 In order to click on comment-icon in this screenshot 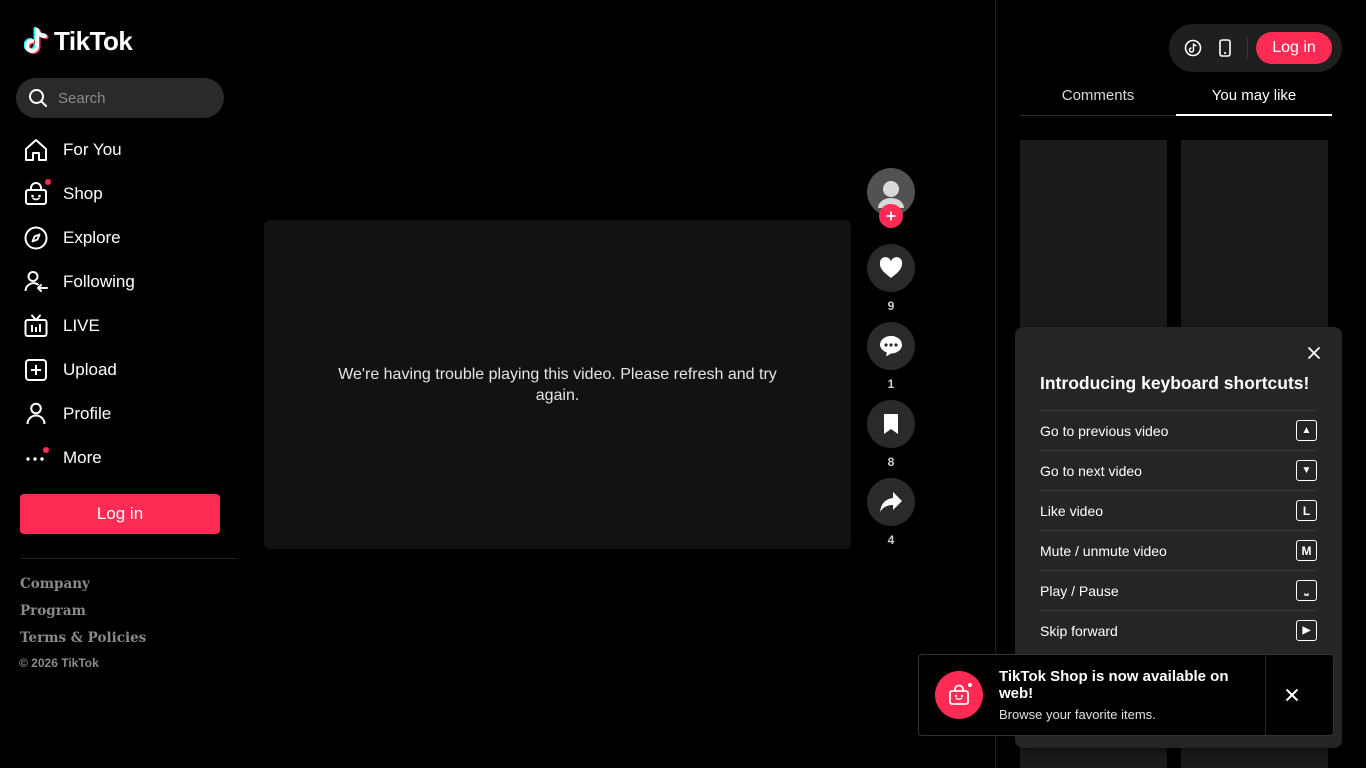, I will do `click(891, 346)`.